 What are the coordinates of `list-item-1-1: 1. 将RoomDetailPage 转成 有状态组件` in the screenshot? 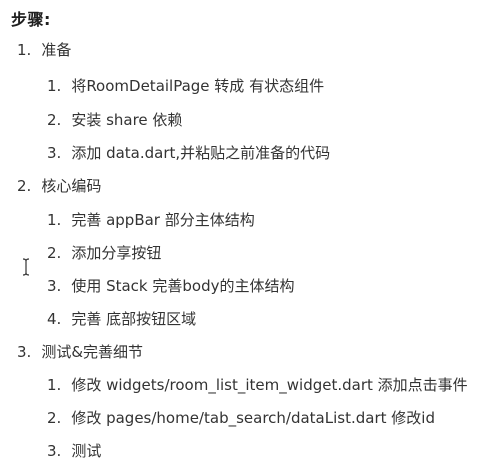 It's located at (185, 86).